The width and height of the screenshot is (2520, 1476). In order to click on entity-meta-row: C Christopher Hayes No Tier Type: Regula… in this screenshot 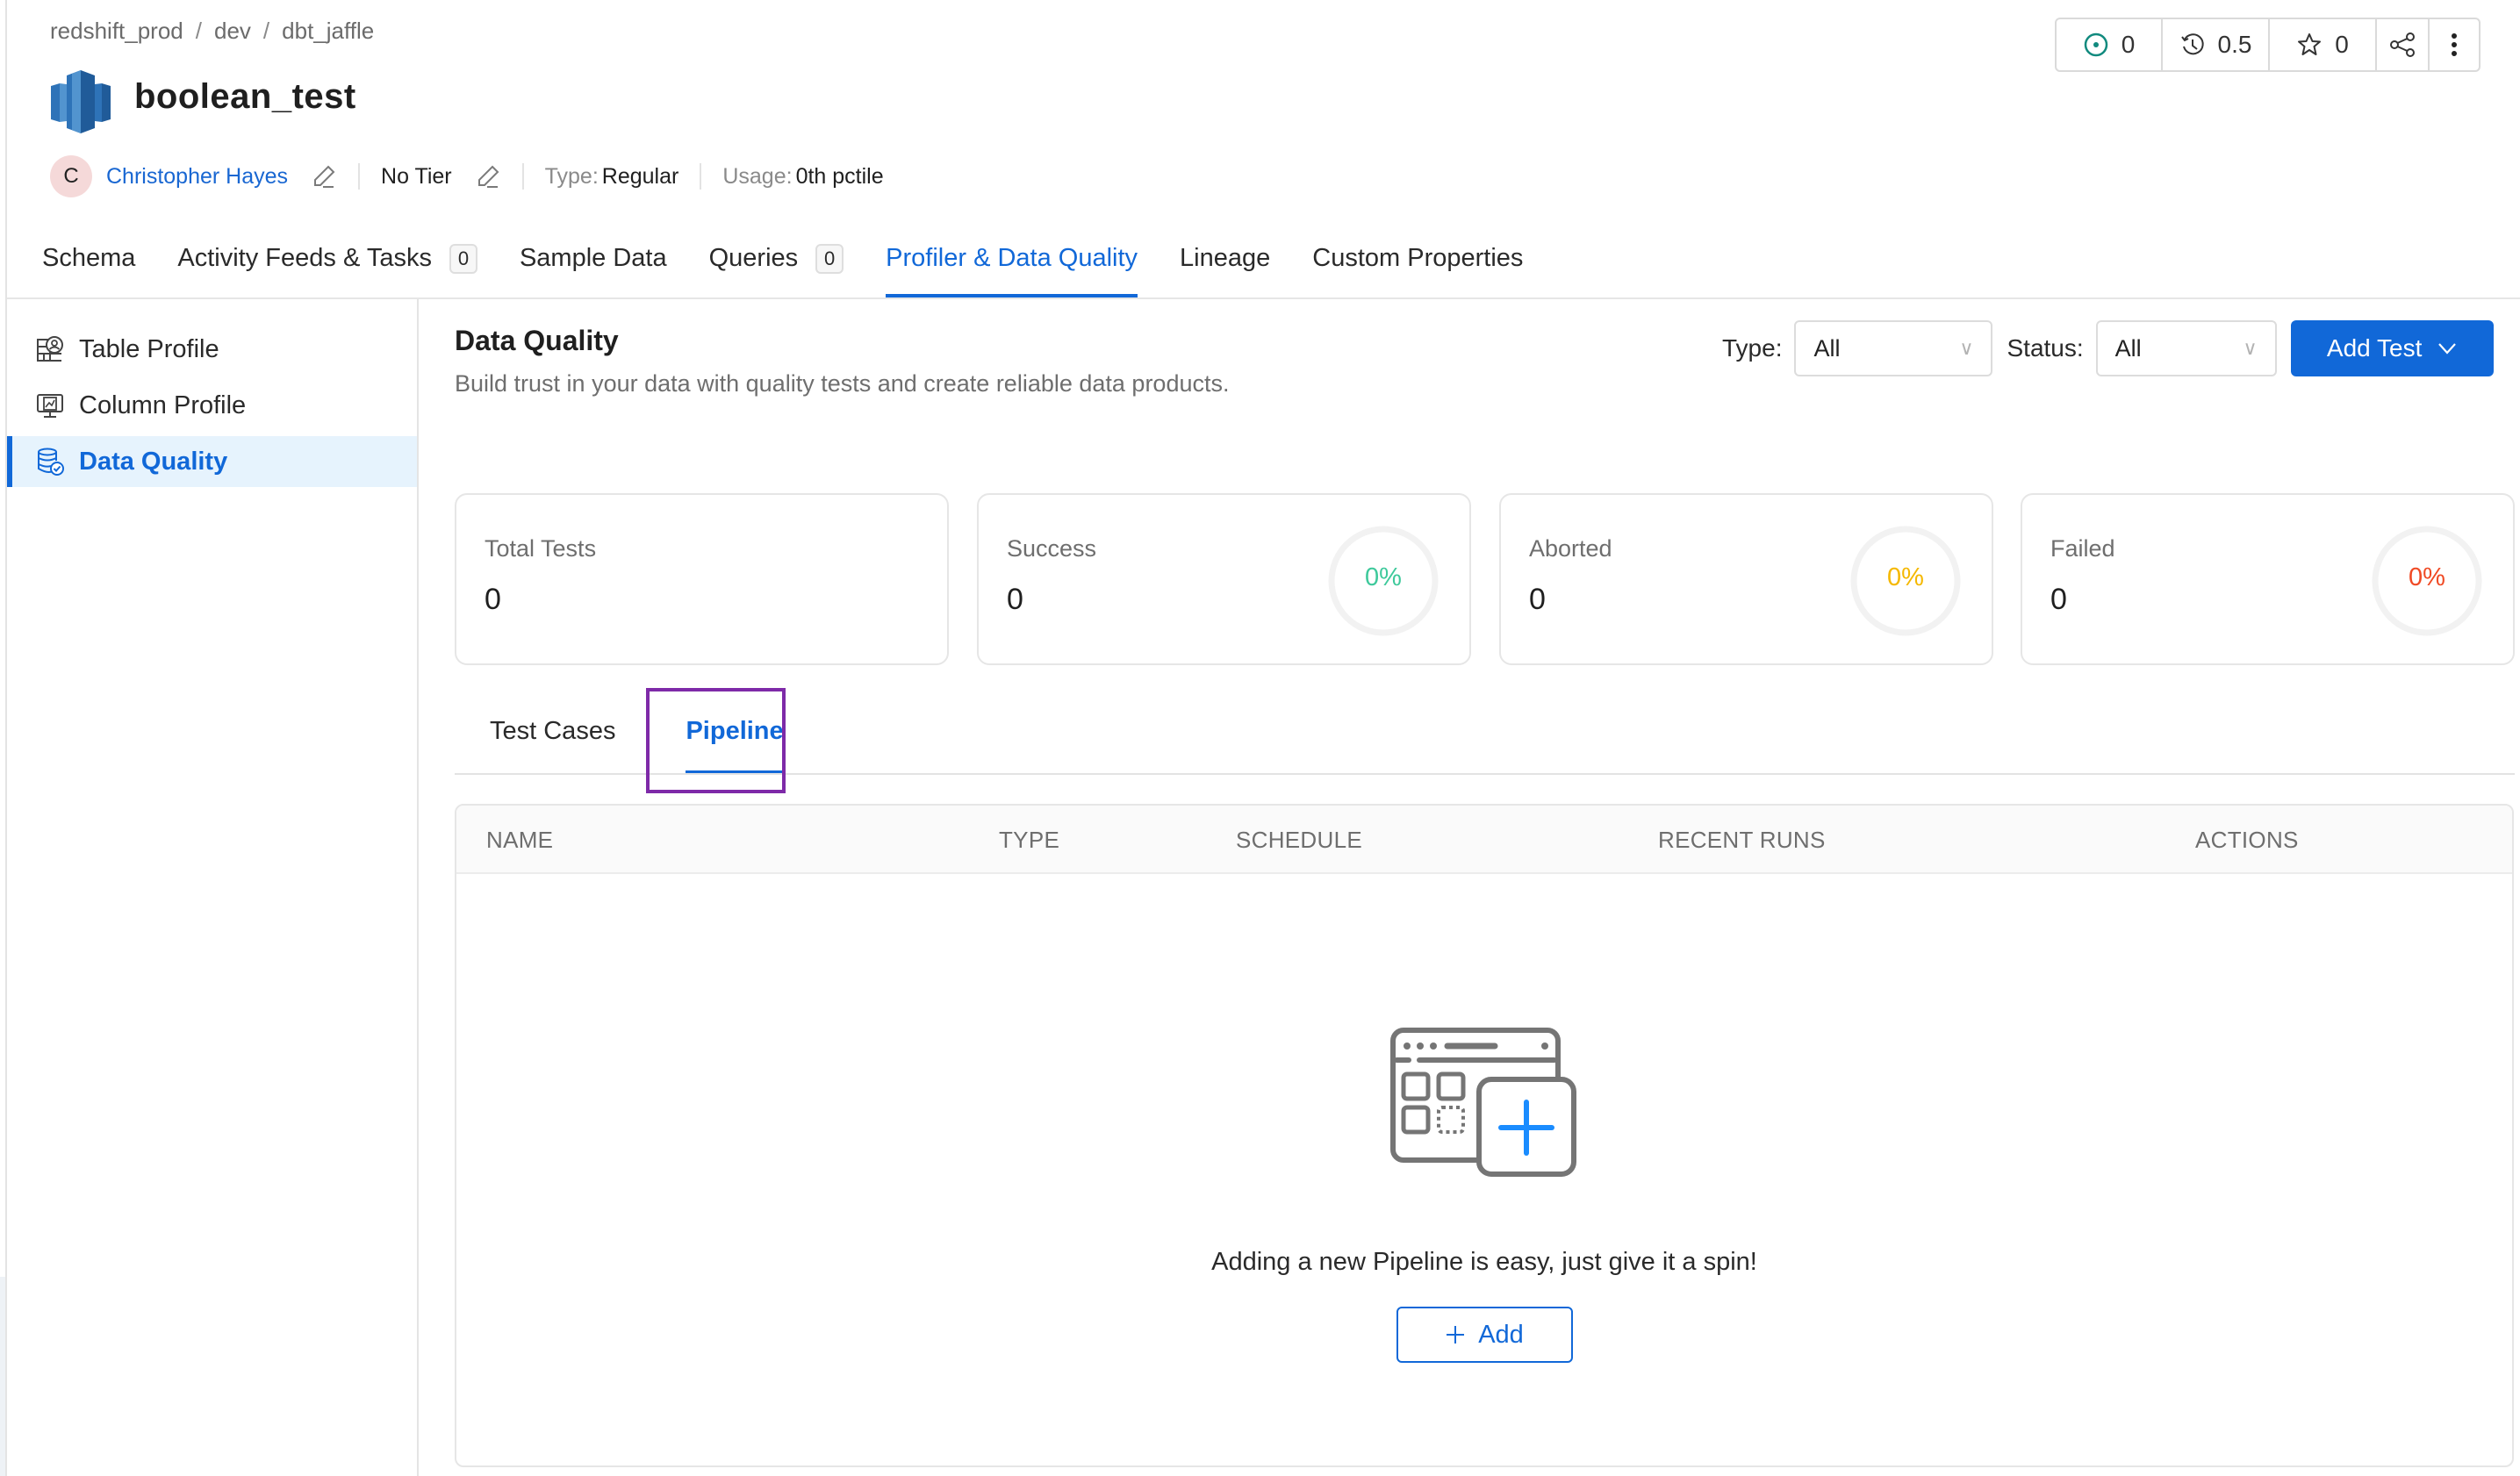, I will do `click(467, 176)`.